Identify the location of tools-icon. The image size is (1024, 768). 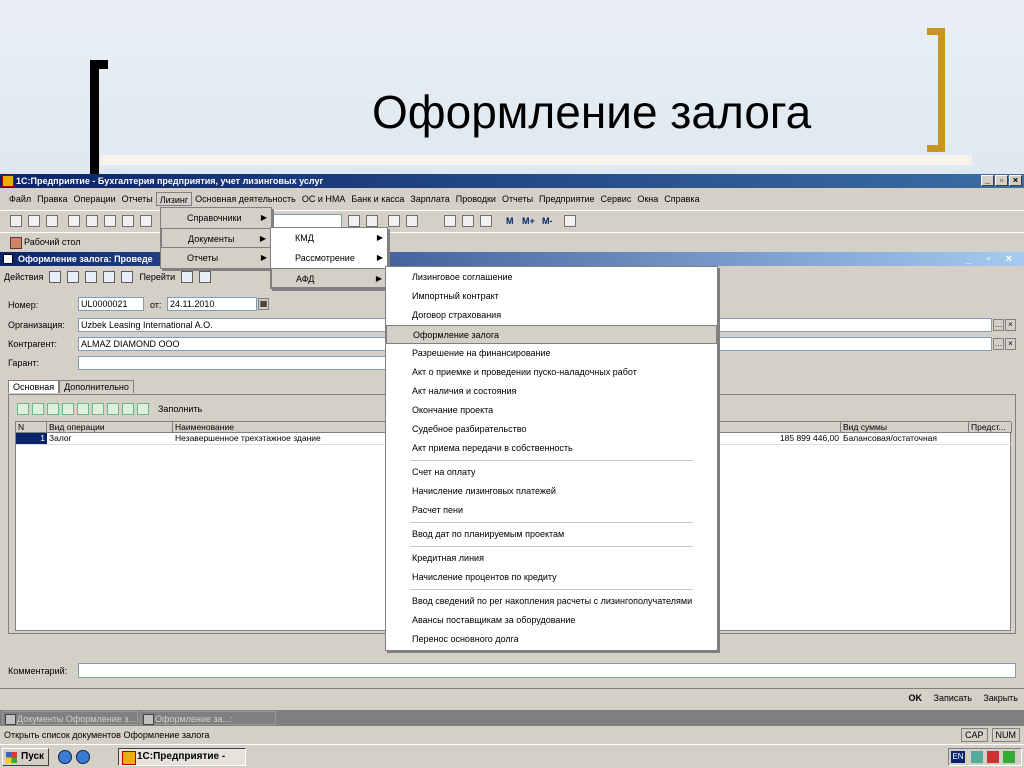
(570, 221).